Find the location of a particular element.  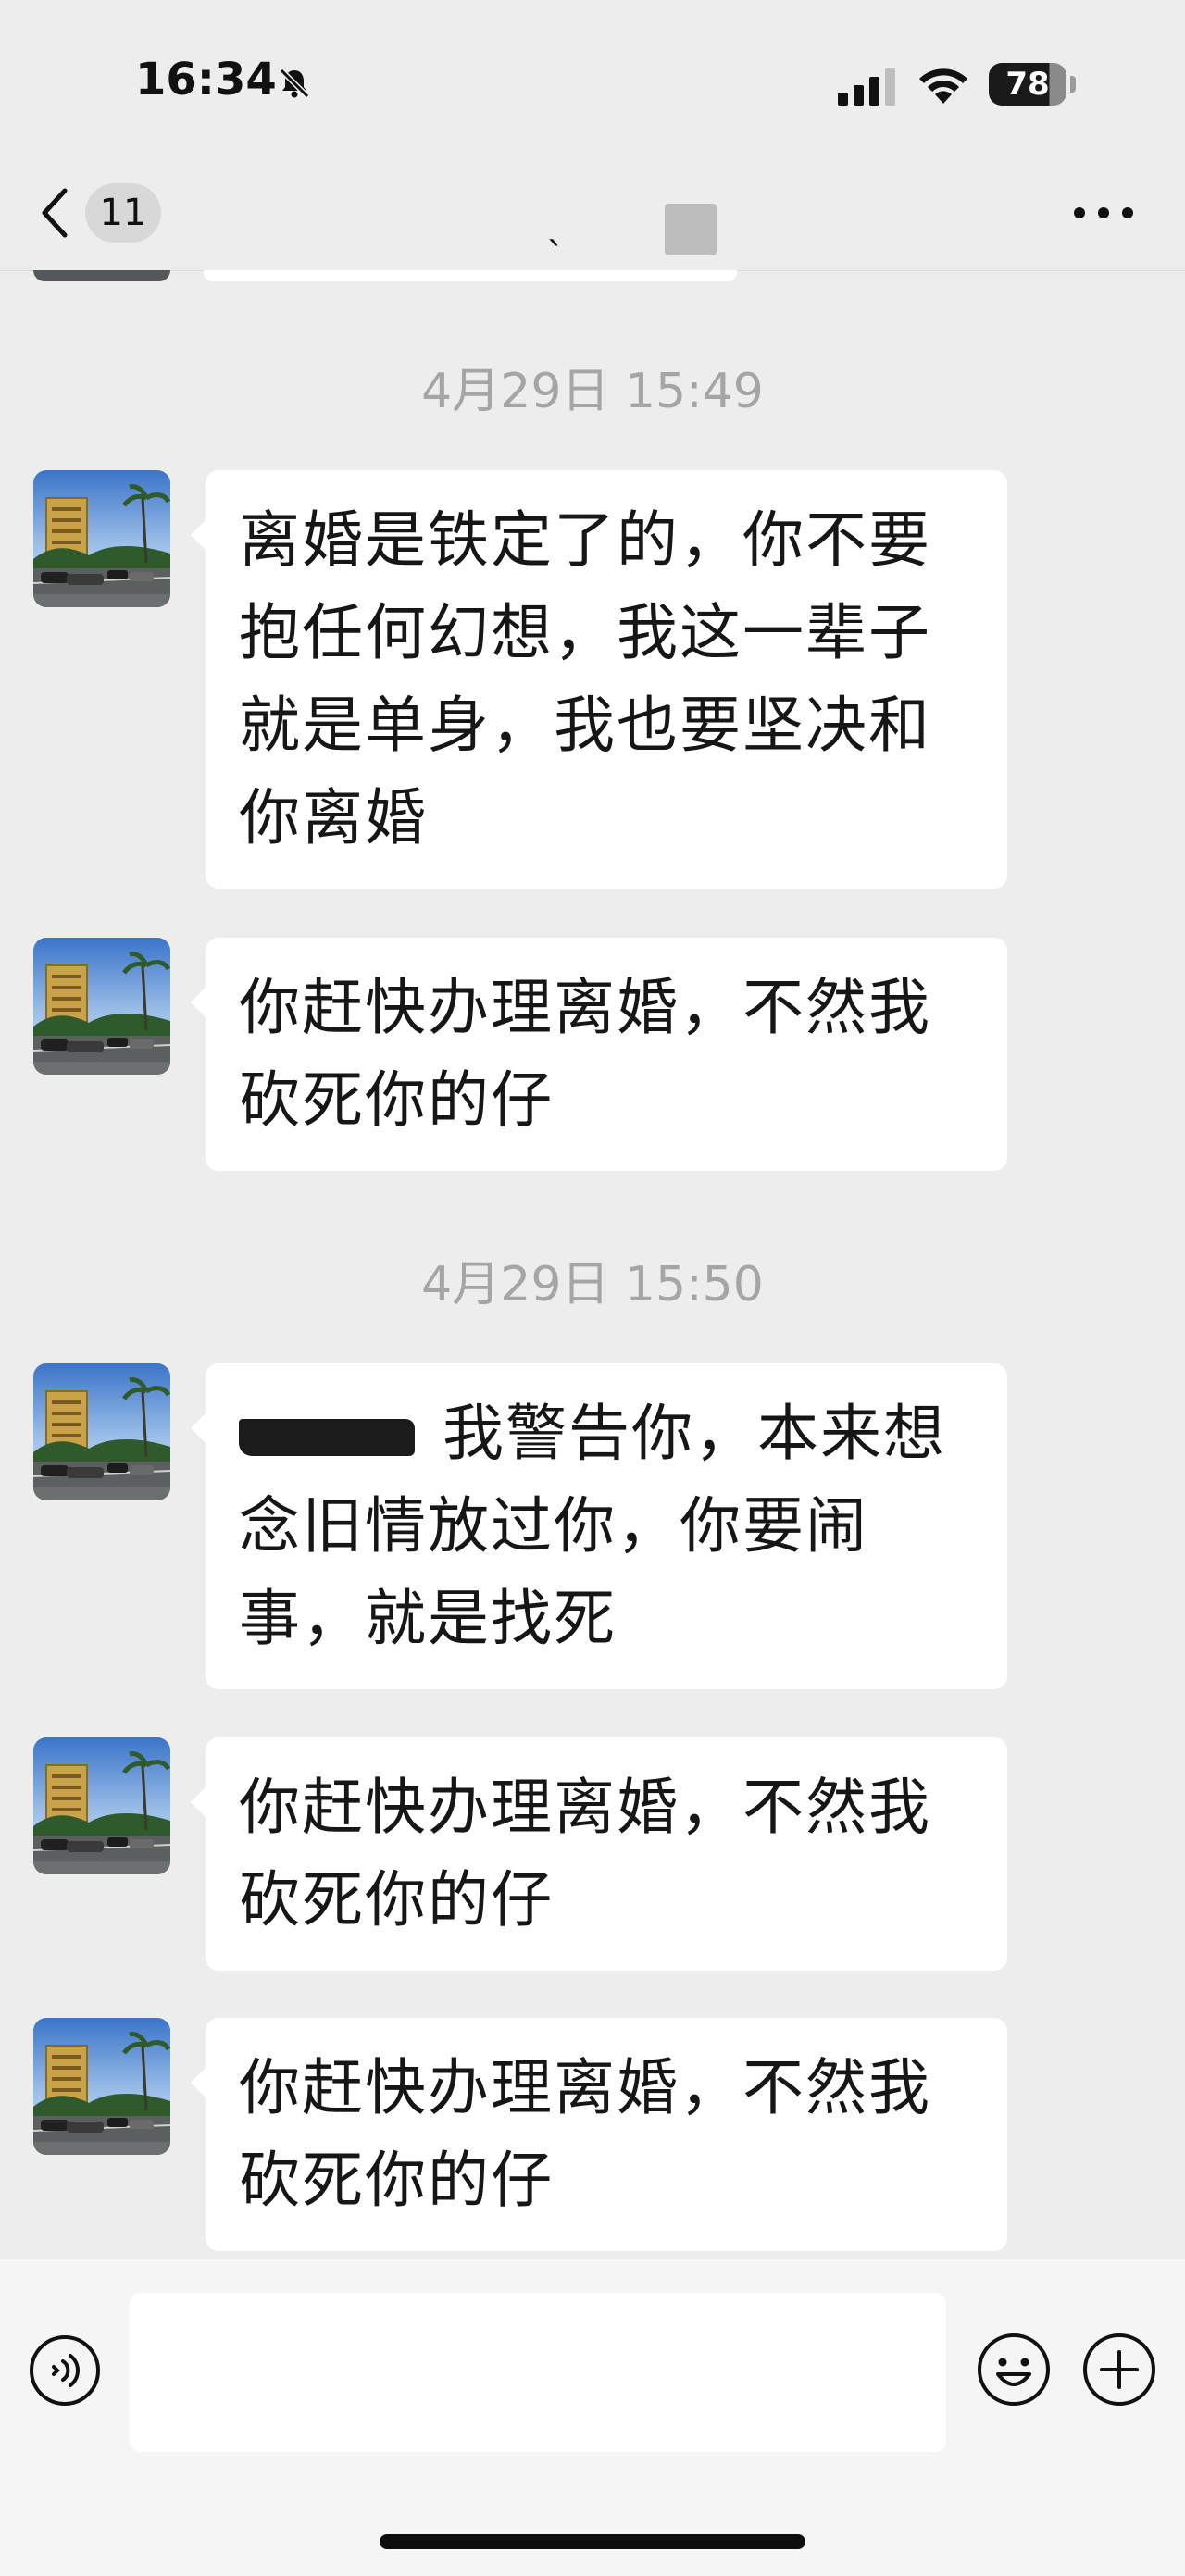

redaction-mark is located at coordinates (327, 1437).